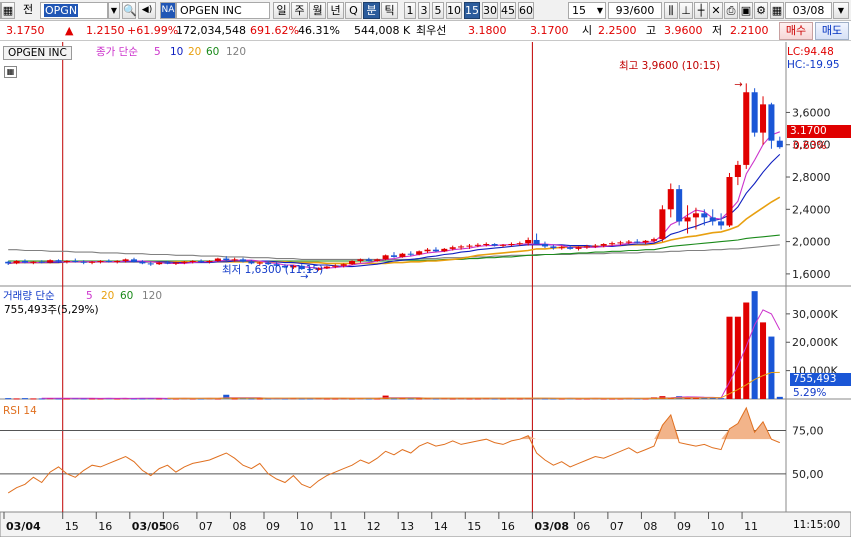 This screenshot has width=851, height=537. What do you see at coordinates (701, 10) in the screenshot?
I see `candle-icon: ┼` at bounding box center [701, 10].